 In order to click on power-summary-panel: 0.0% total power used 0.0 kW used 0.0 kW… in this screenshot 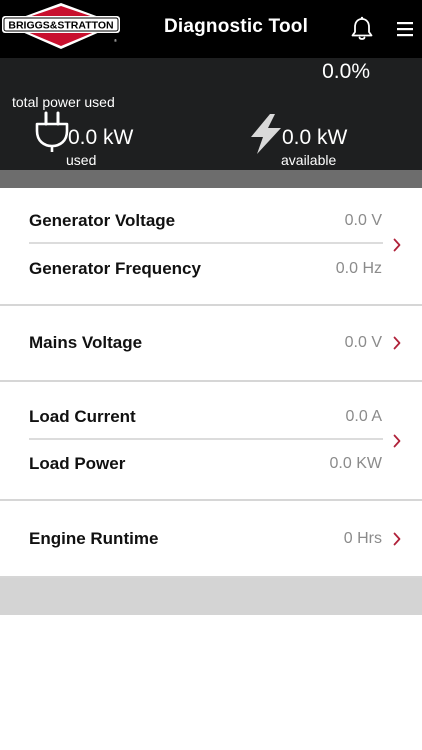, I will do `click(211, 114)`.